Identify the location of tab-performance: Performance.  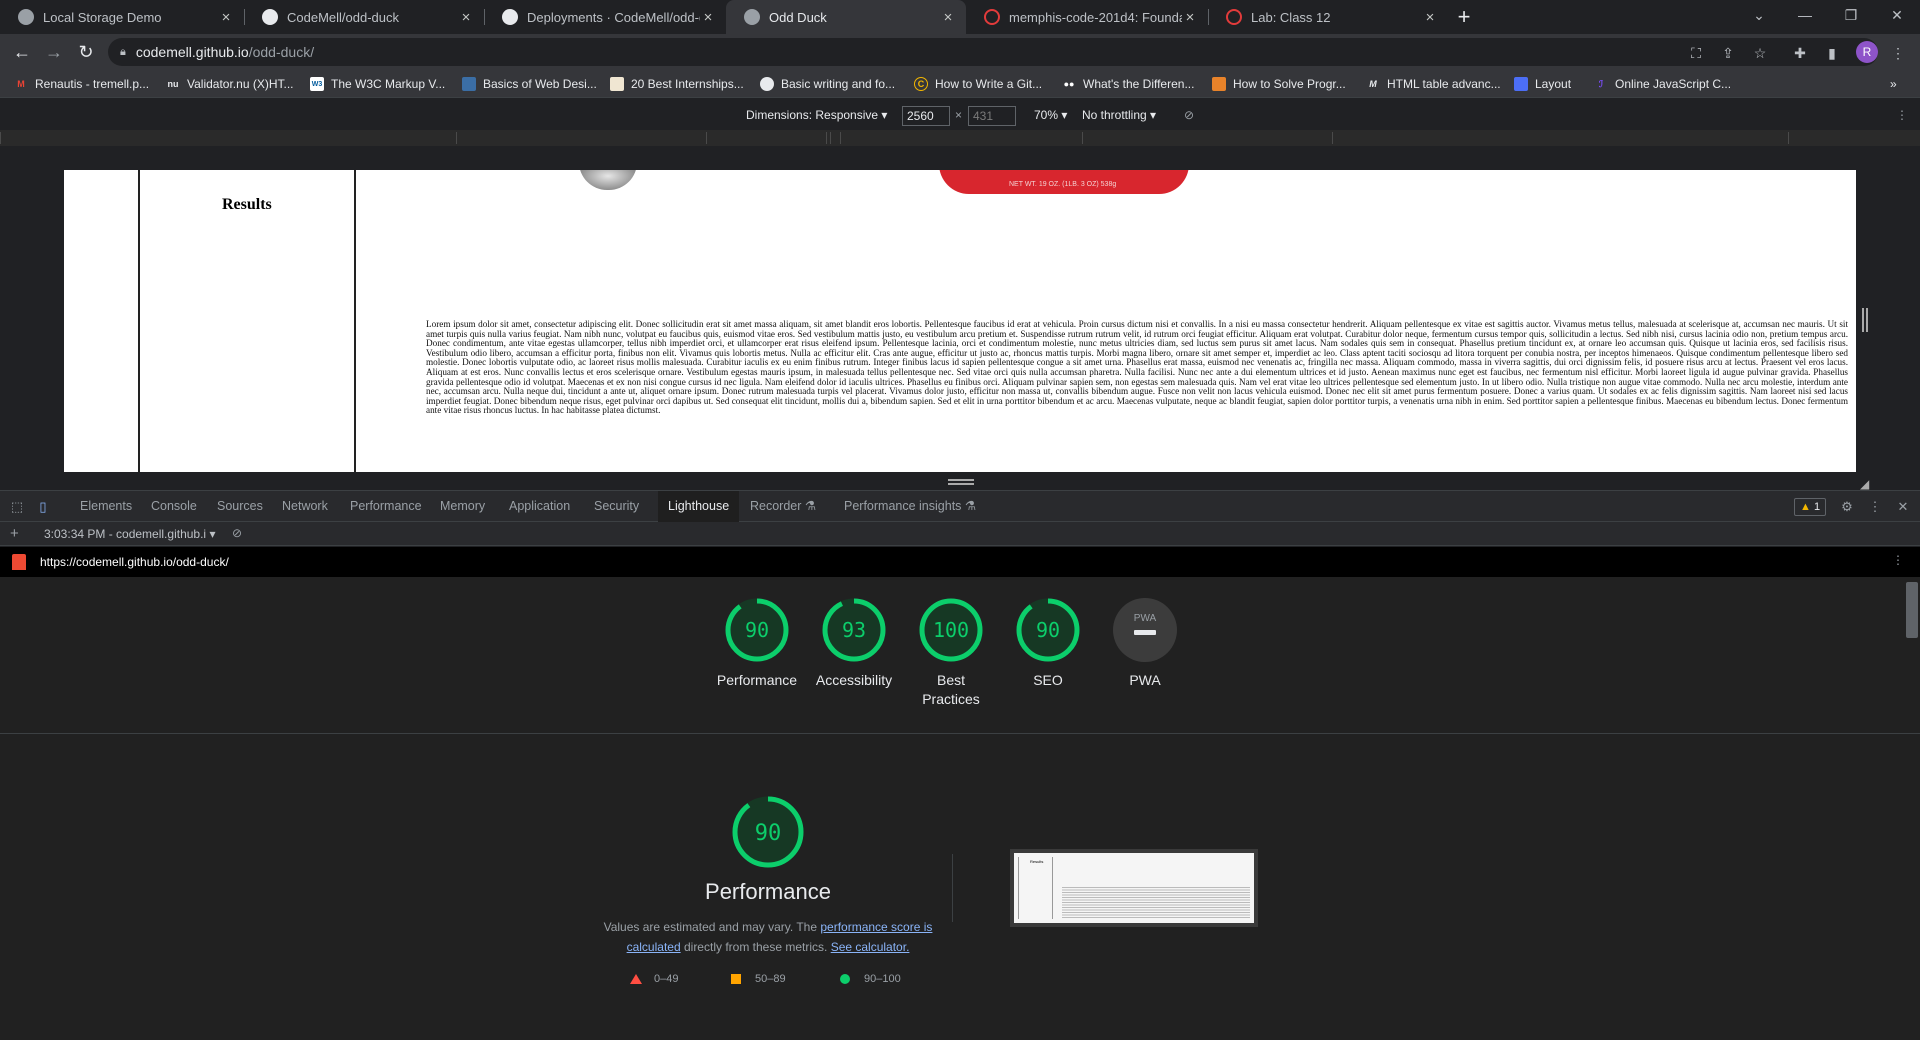
(386, 506).